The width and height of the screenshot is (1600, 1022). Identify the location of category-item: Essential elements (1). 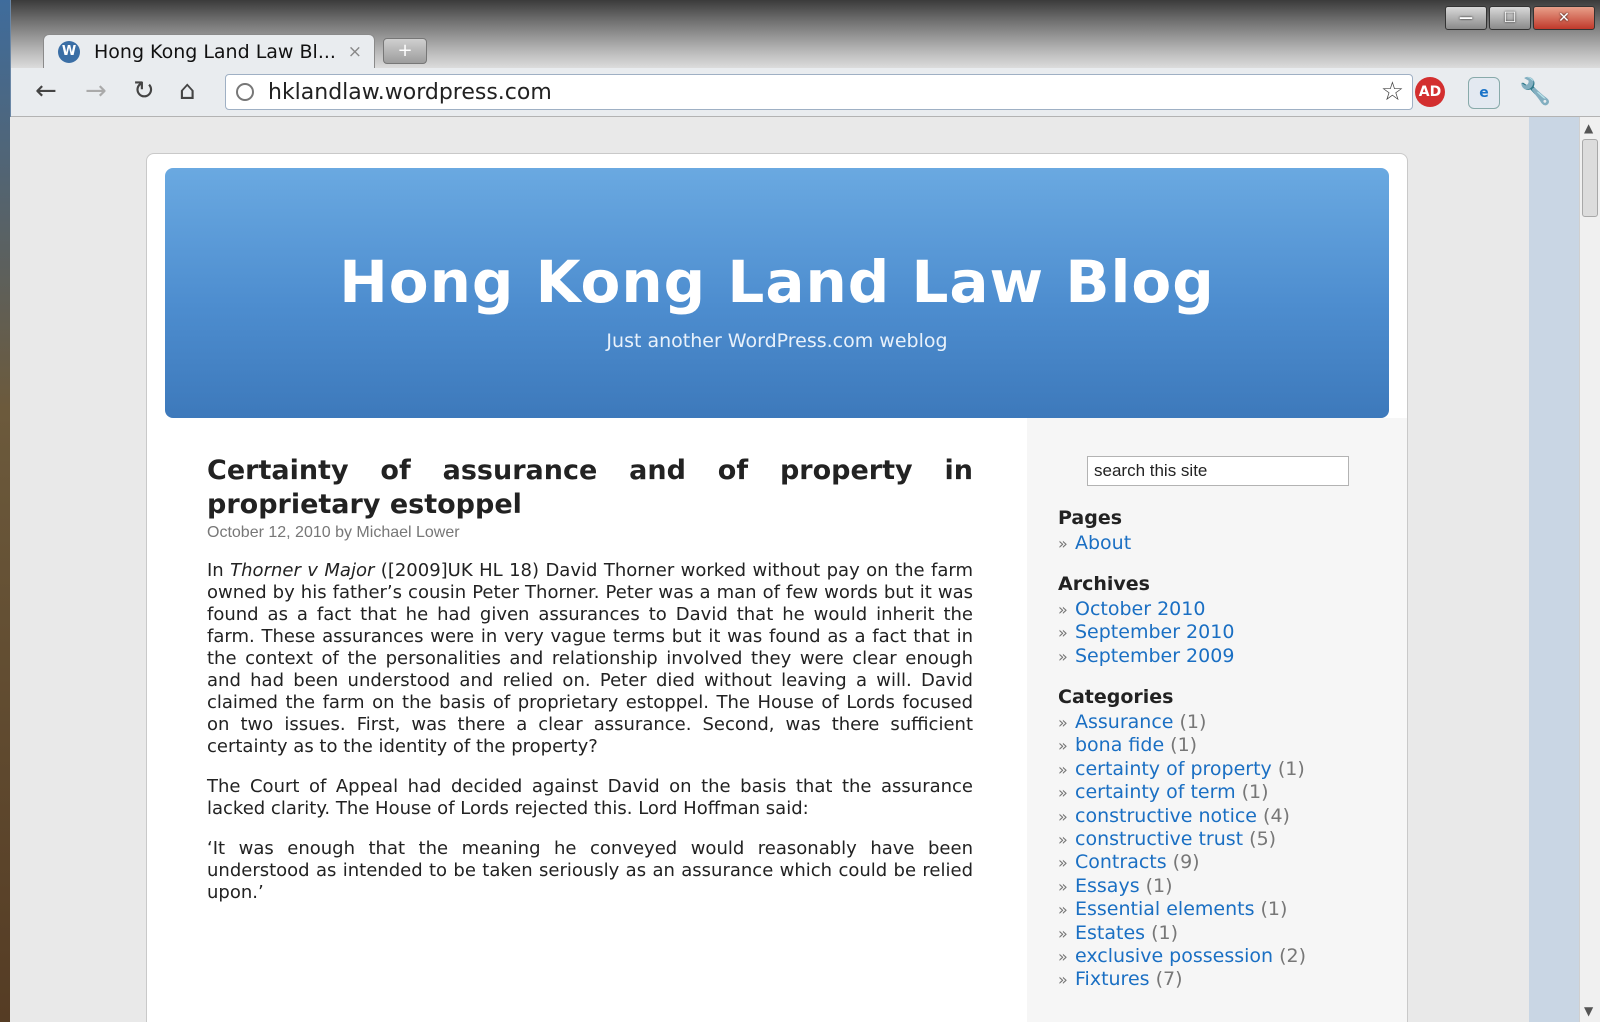
(1182, 910).